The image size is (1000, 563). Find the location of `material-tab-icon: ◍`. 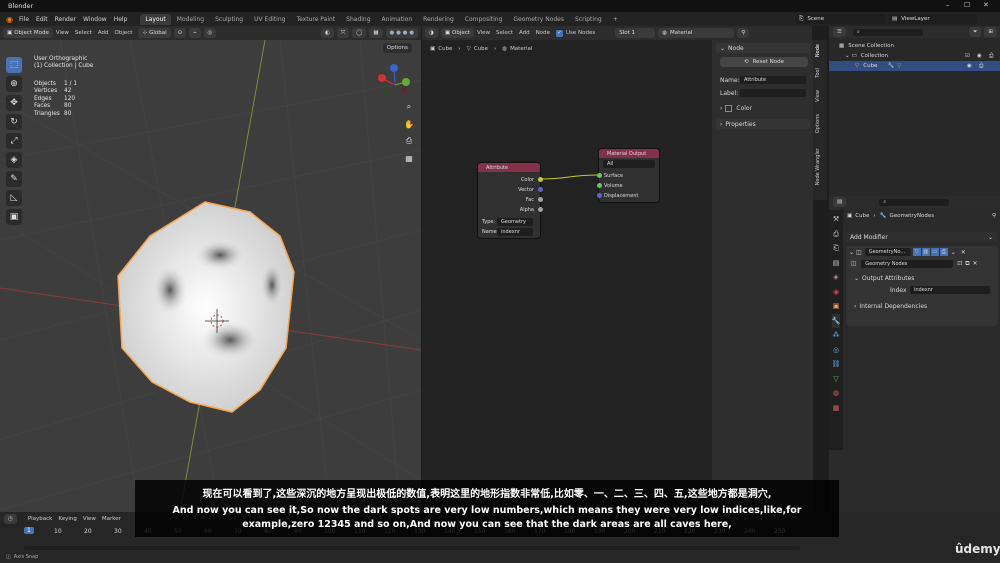

material-tab-icon: ◍ is located at coordinates (836, 393).